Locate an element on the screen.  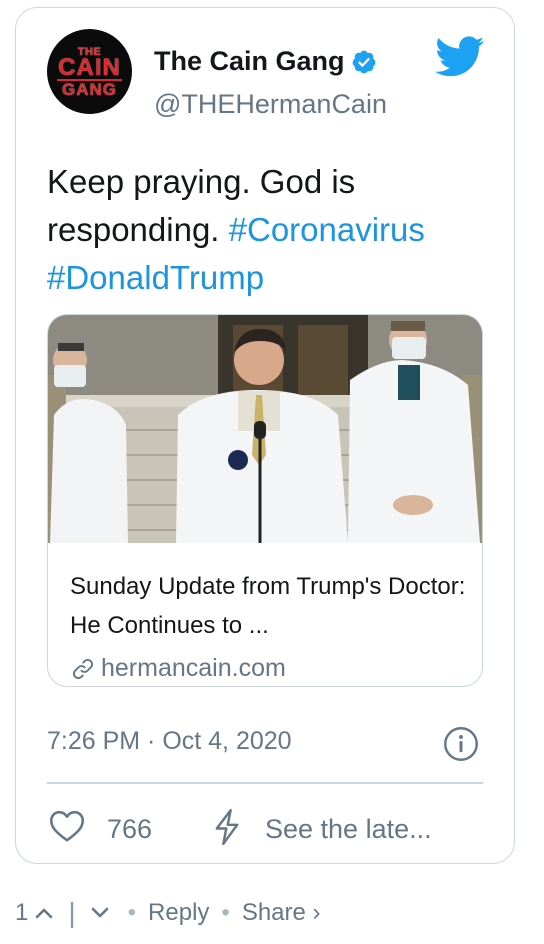
link-preview-domain-row: hermancain.com is located at coordinates (178, 668).